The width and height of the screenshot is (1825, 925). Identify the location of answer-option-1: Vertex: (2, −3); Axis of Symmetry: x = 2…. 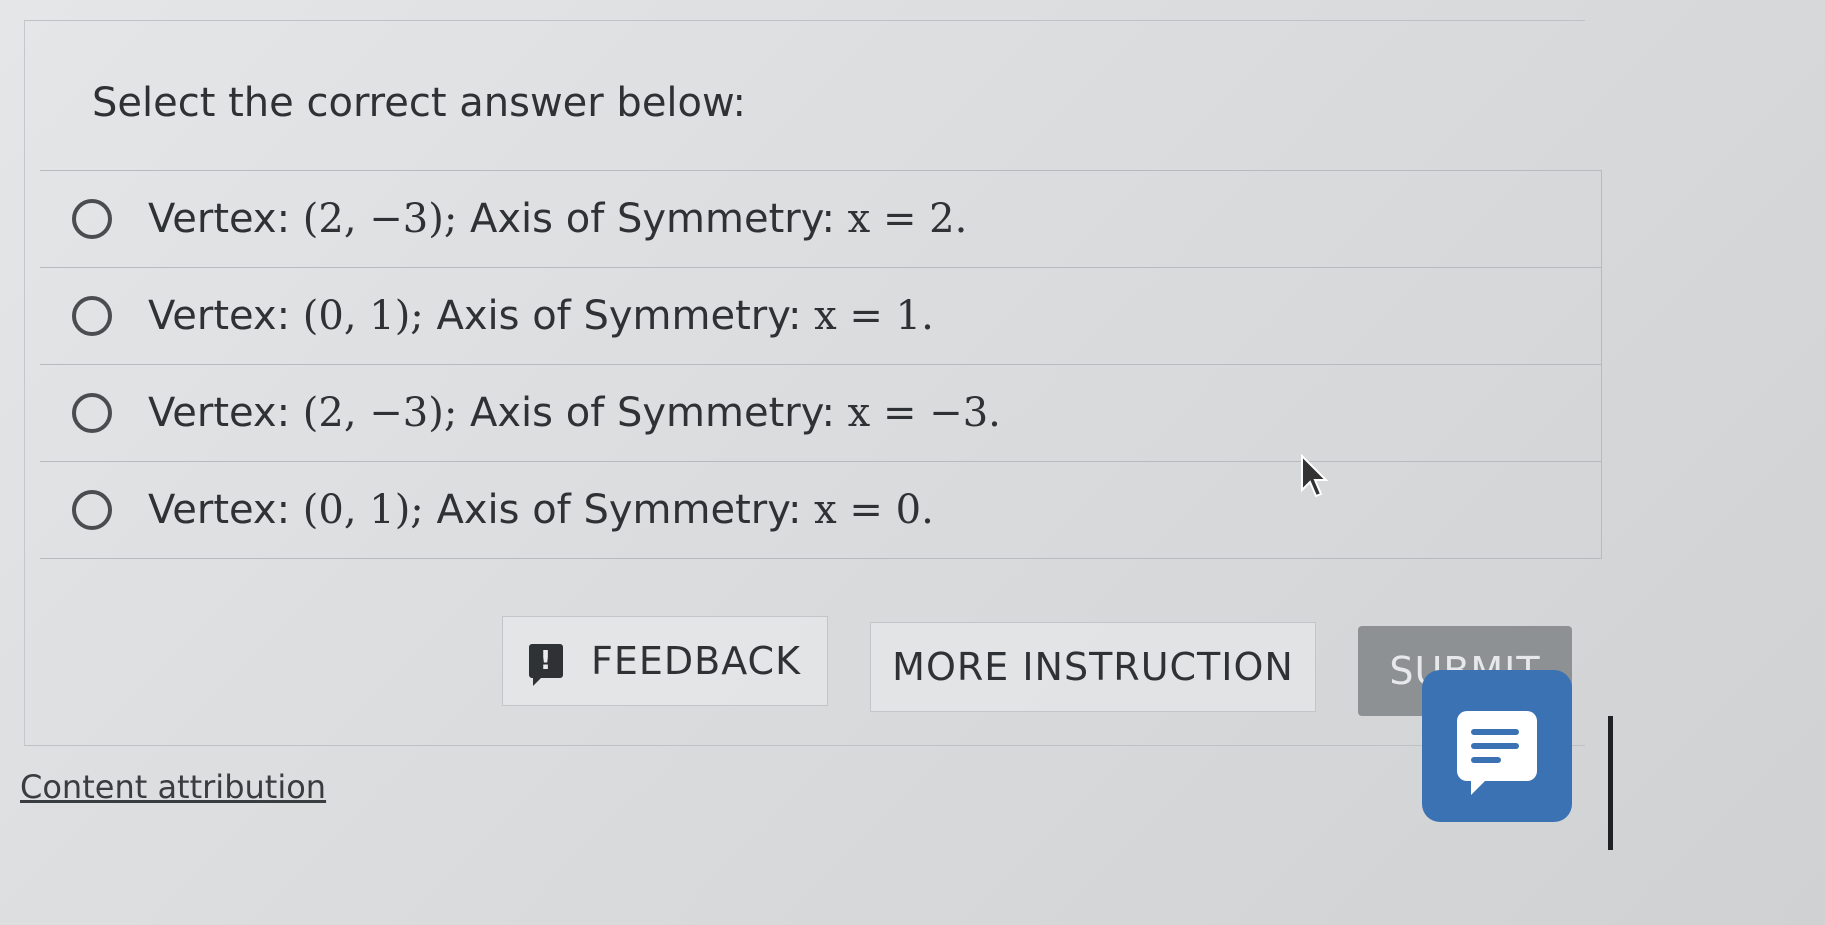
(821, 219).